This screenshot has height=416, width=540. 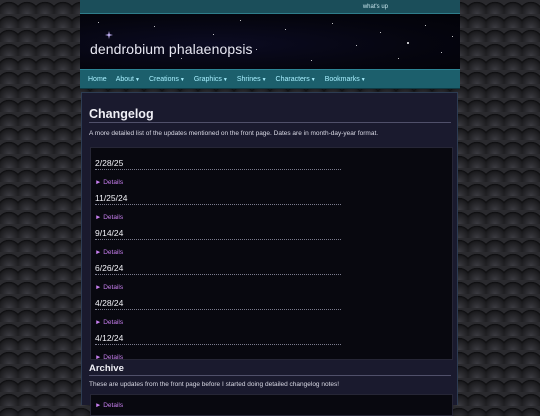 I want to click on changelog-entry: 4/28/24 ► Details, so click(x=218, y=312).